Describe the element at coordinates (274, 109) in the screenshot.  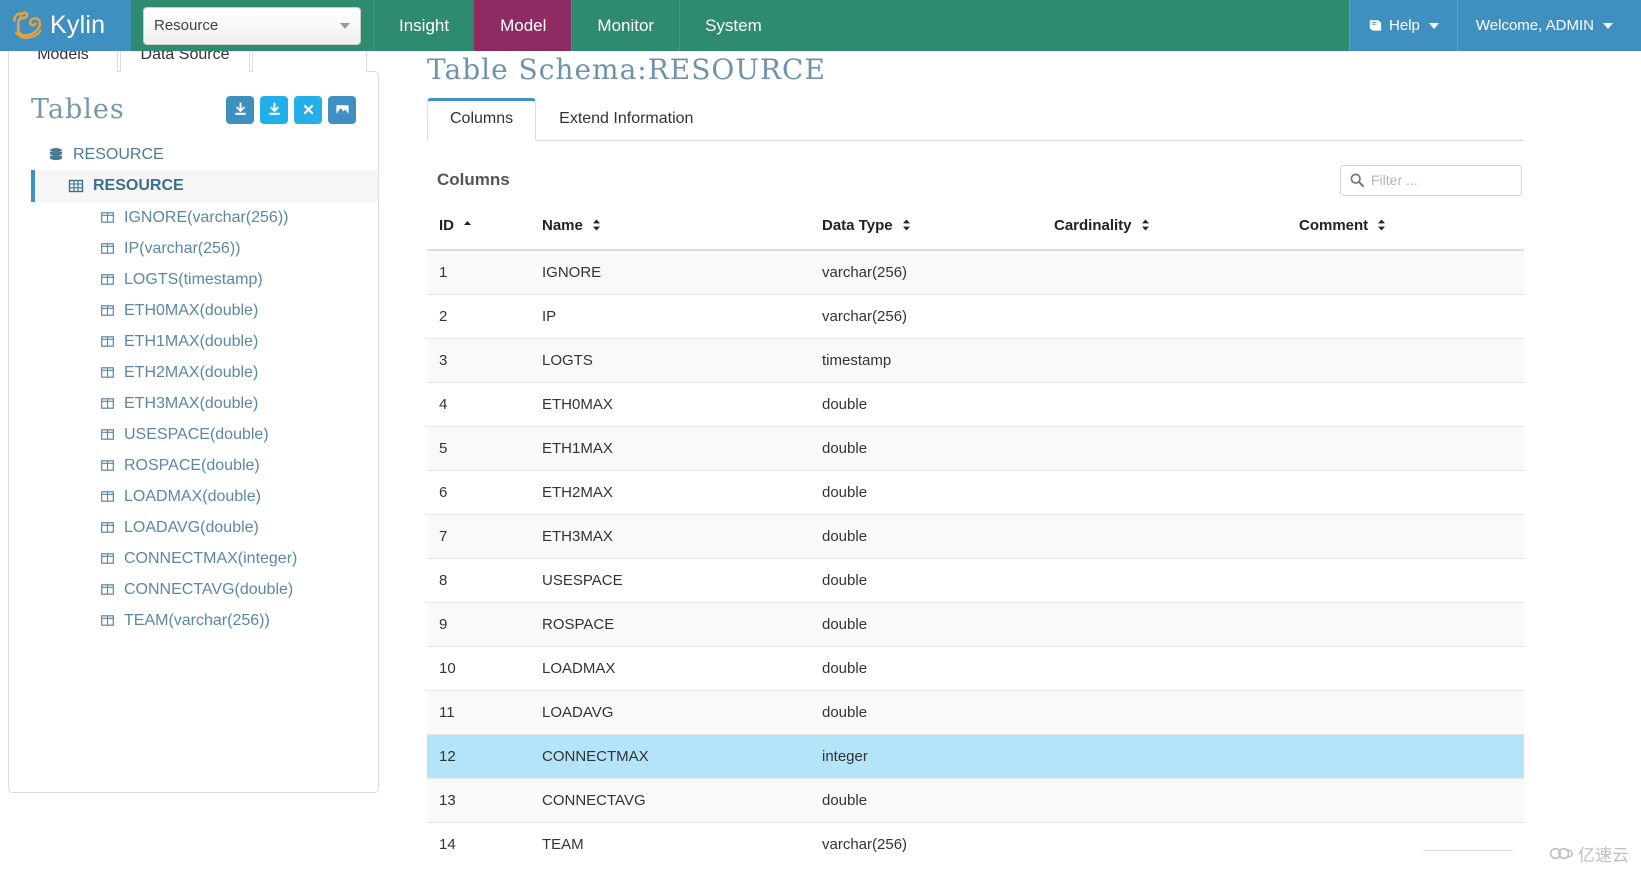
I see `load-table-from-tree-button` at that location.